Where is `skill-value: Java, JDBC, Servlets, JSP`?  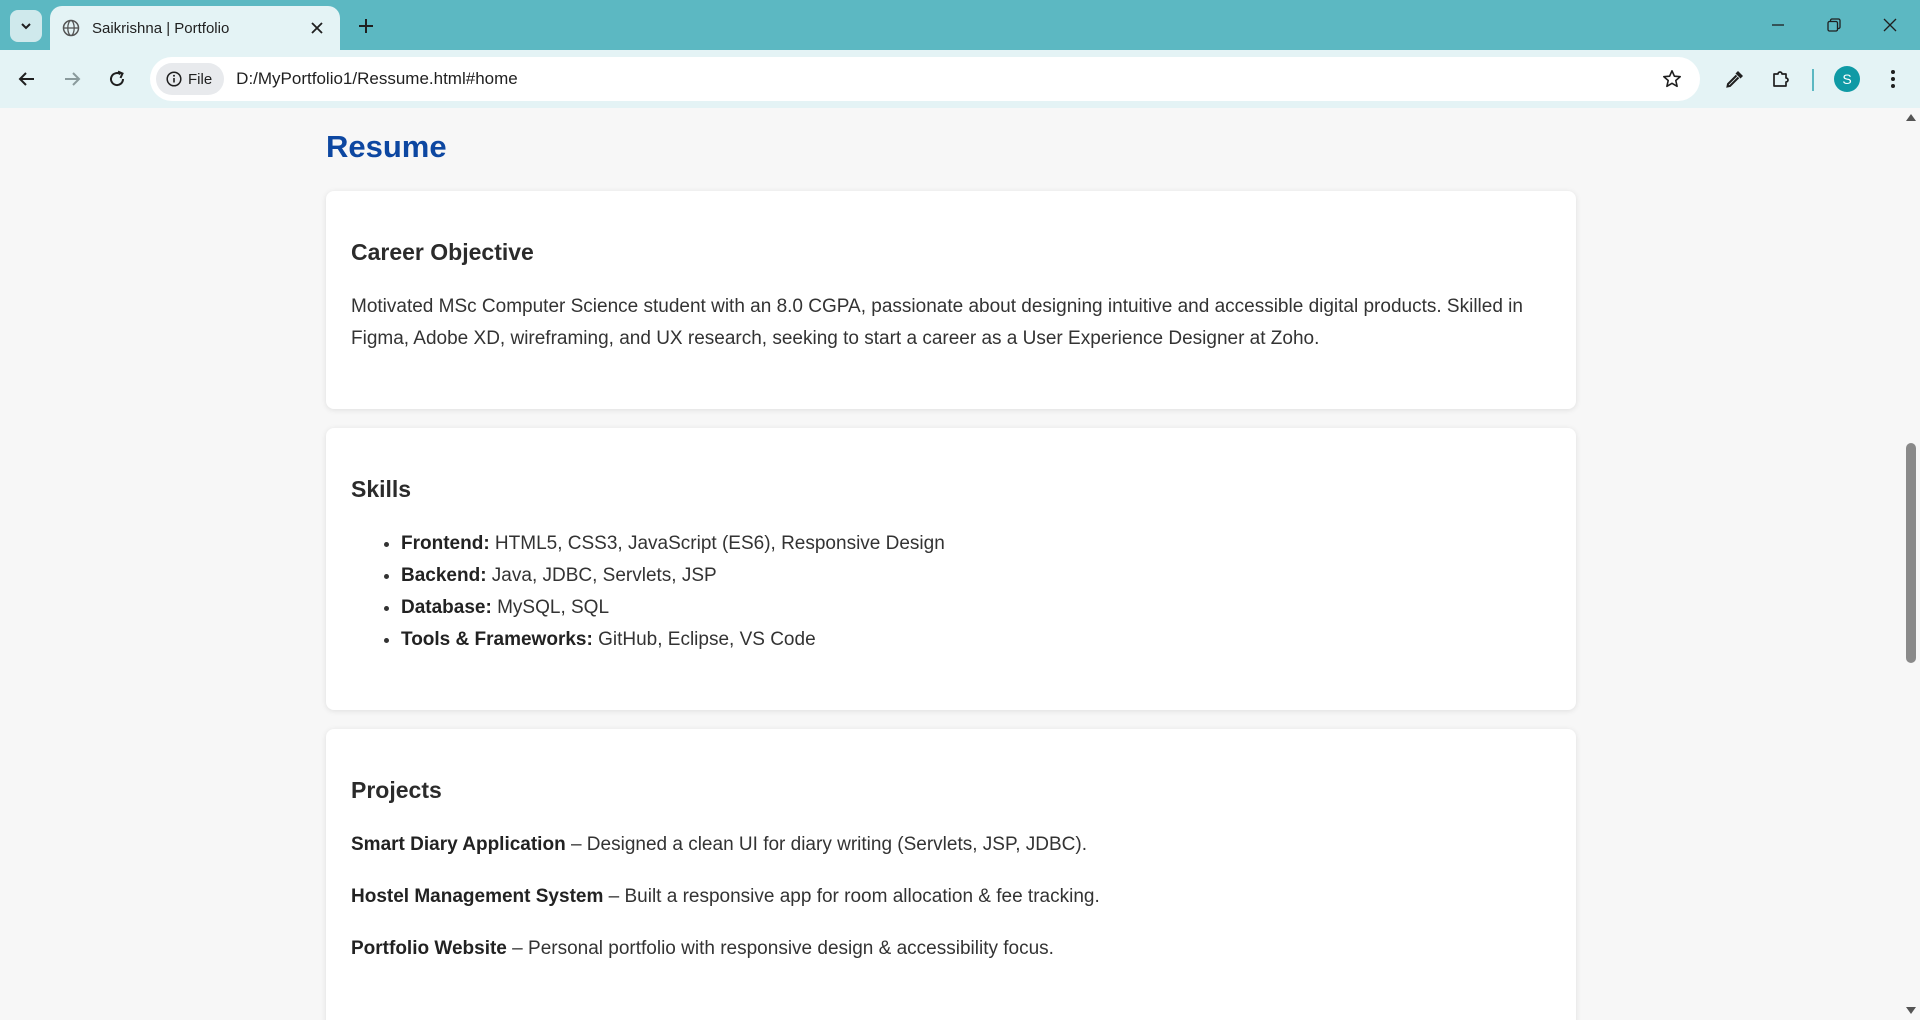 skill-value: Java, JDBC, Servlets, JSP is located at coordinates (601, 575).